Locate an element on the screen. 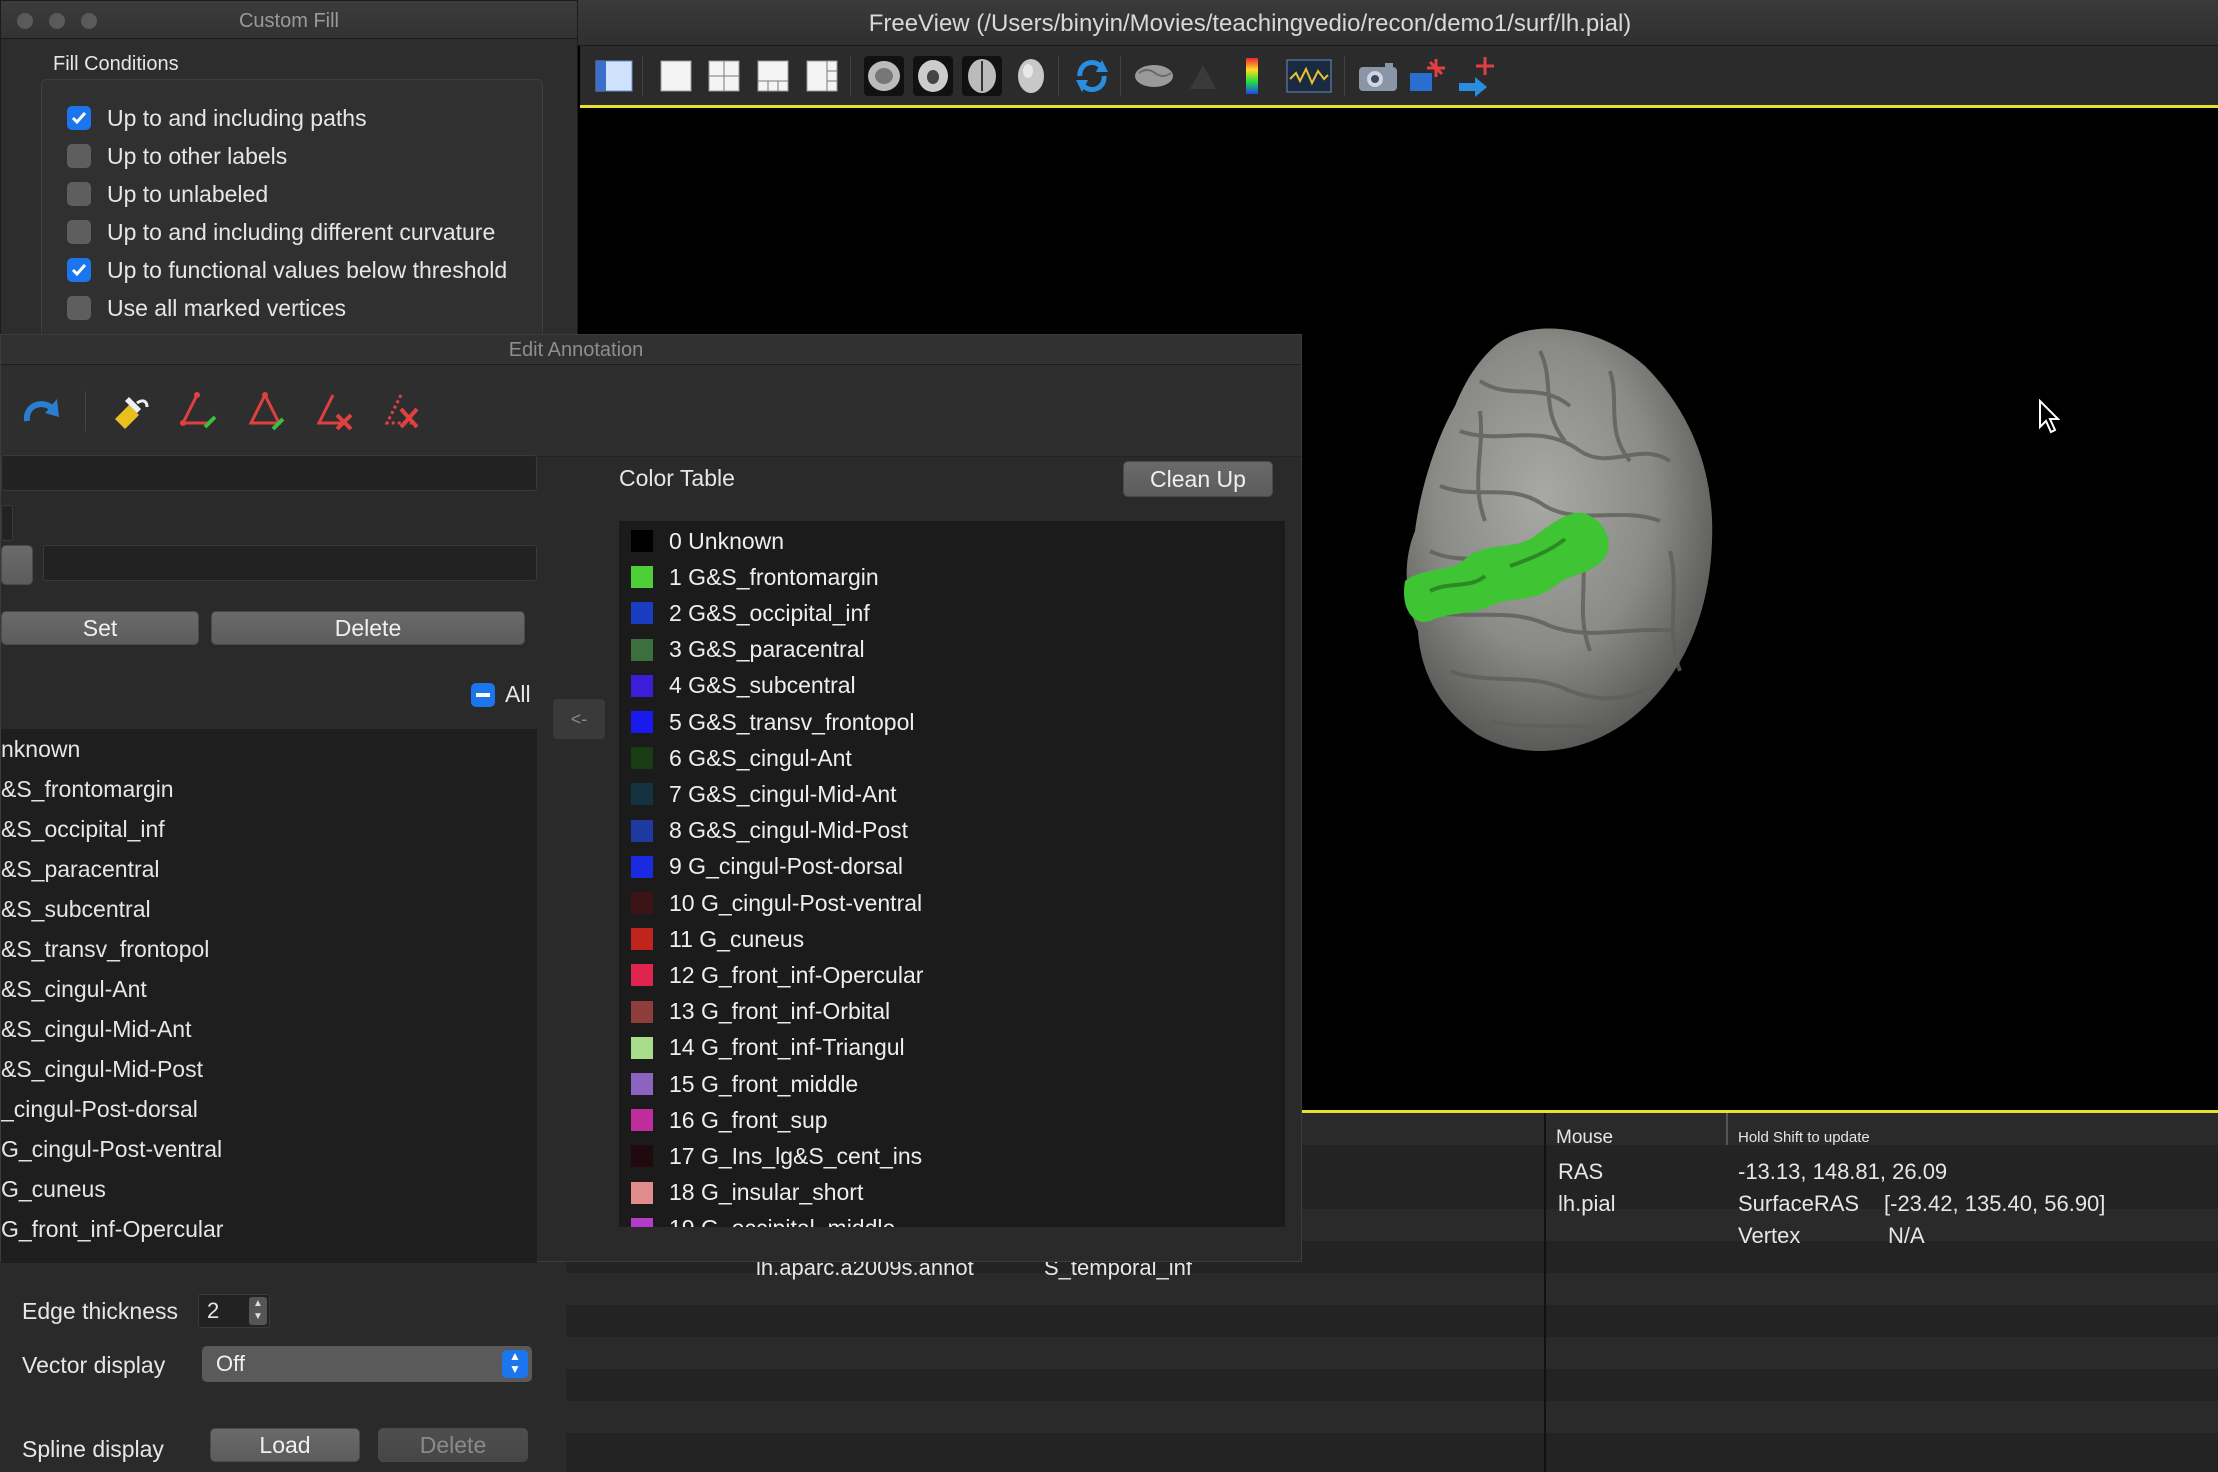 Image resolution: width=2218 pixels, height=1472 pixels. coronal-view-icon is located at coordinates (933, 76).